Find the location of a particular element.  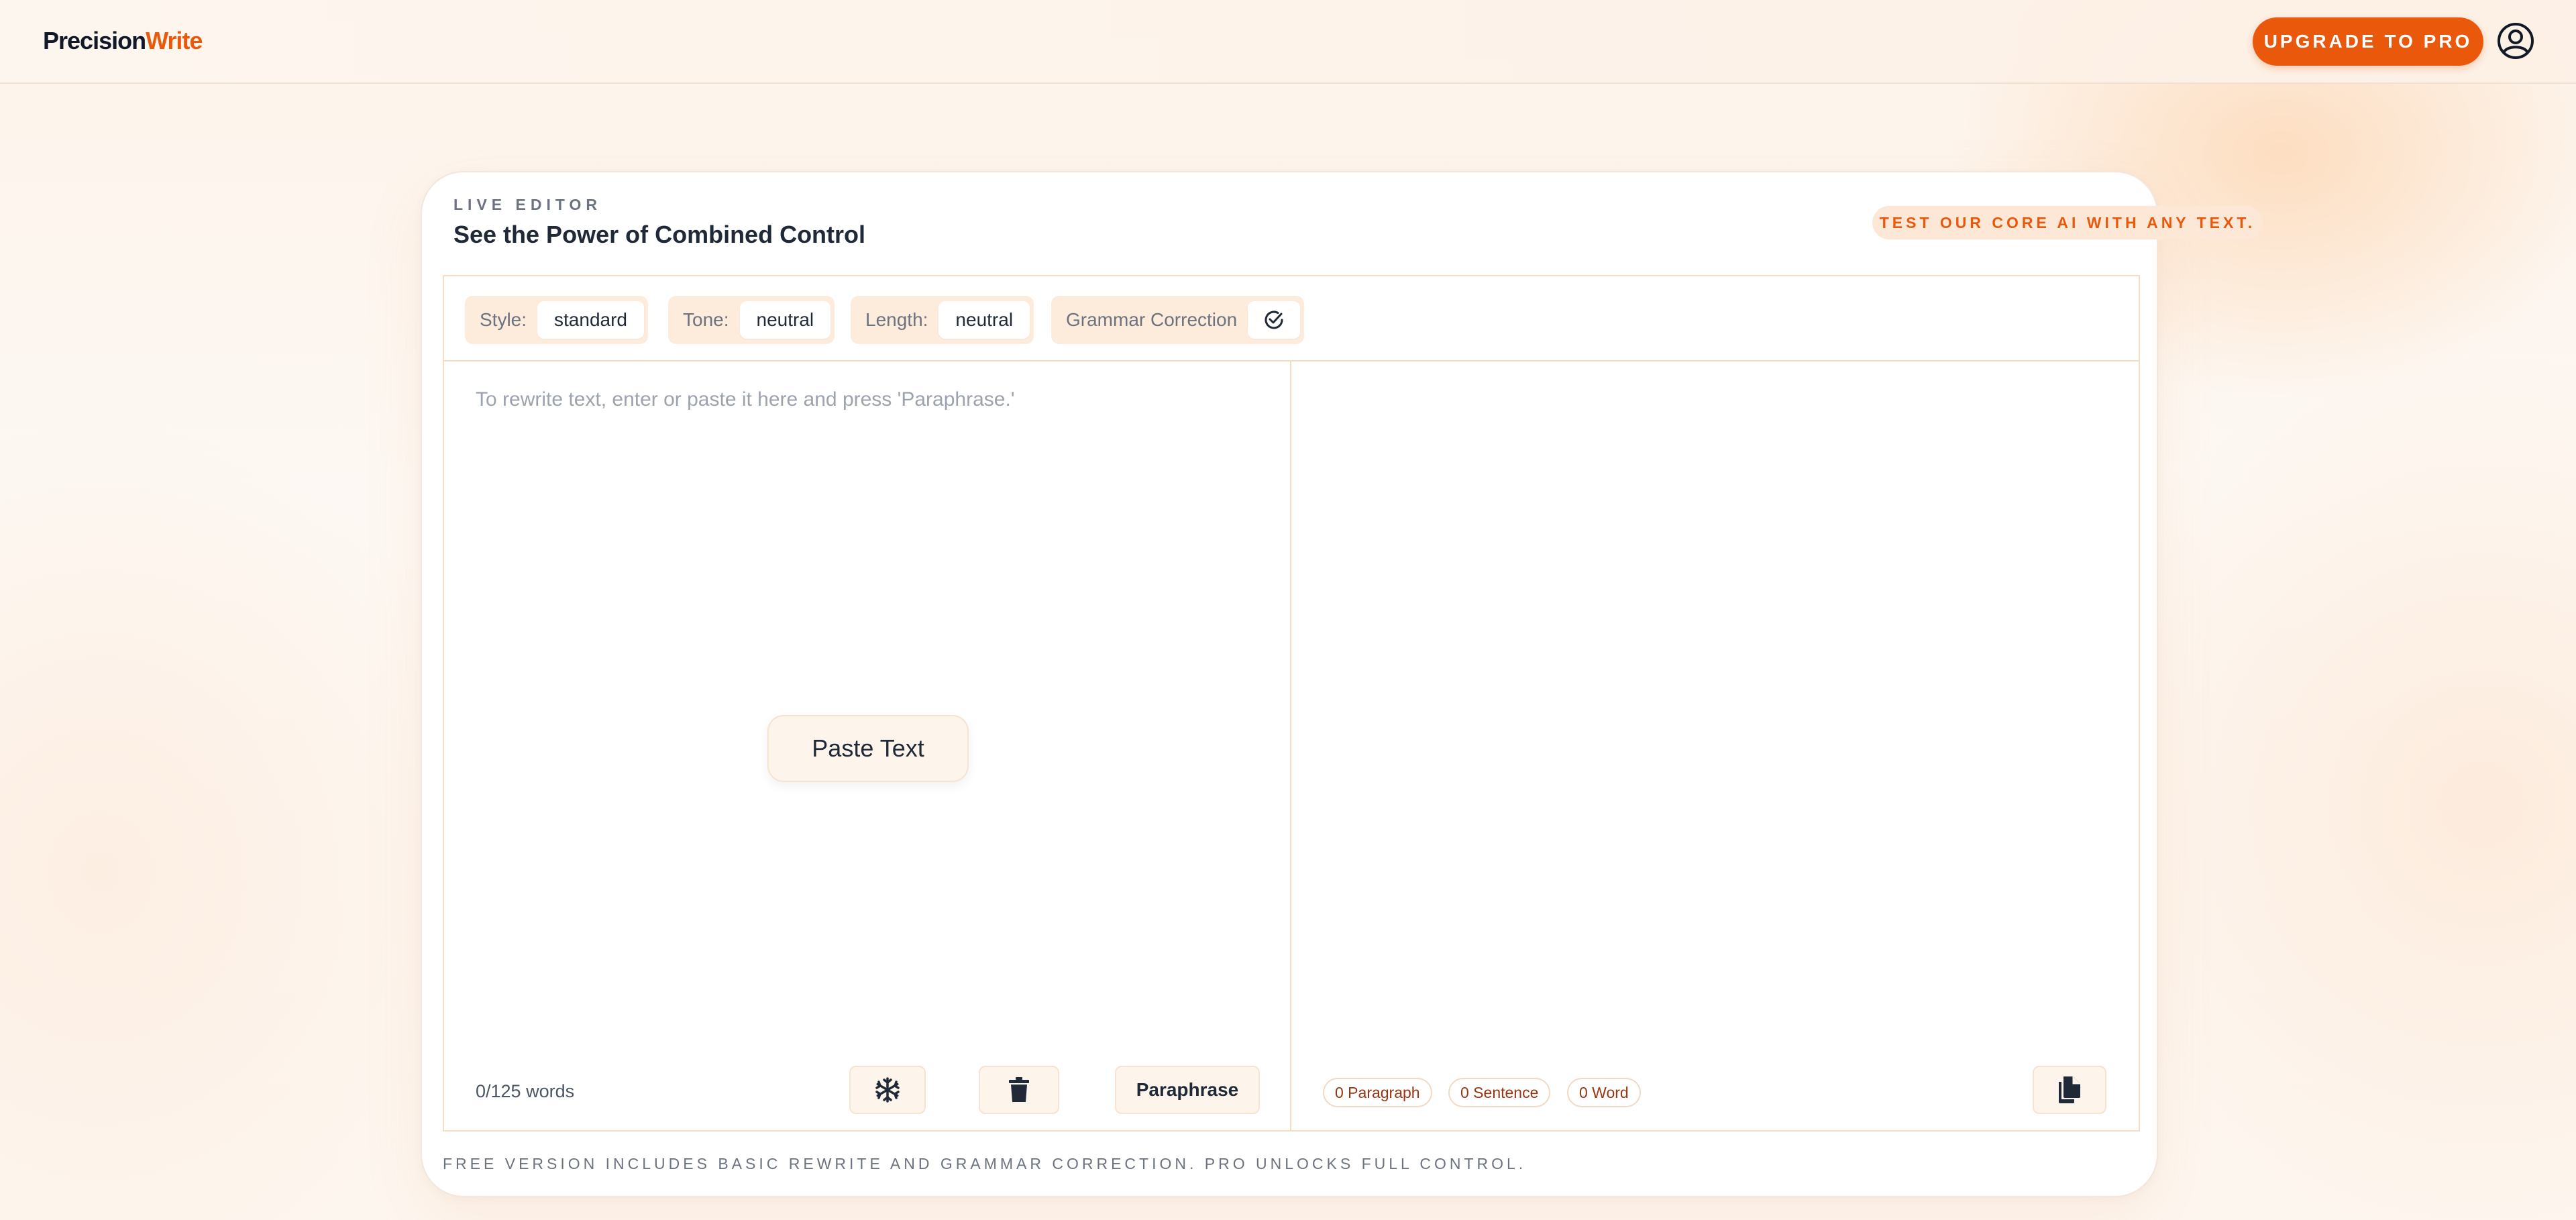

top-header: PrecisionWrite UPGRADE TO PRO is located at coordinates (1288, 42).